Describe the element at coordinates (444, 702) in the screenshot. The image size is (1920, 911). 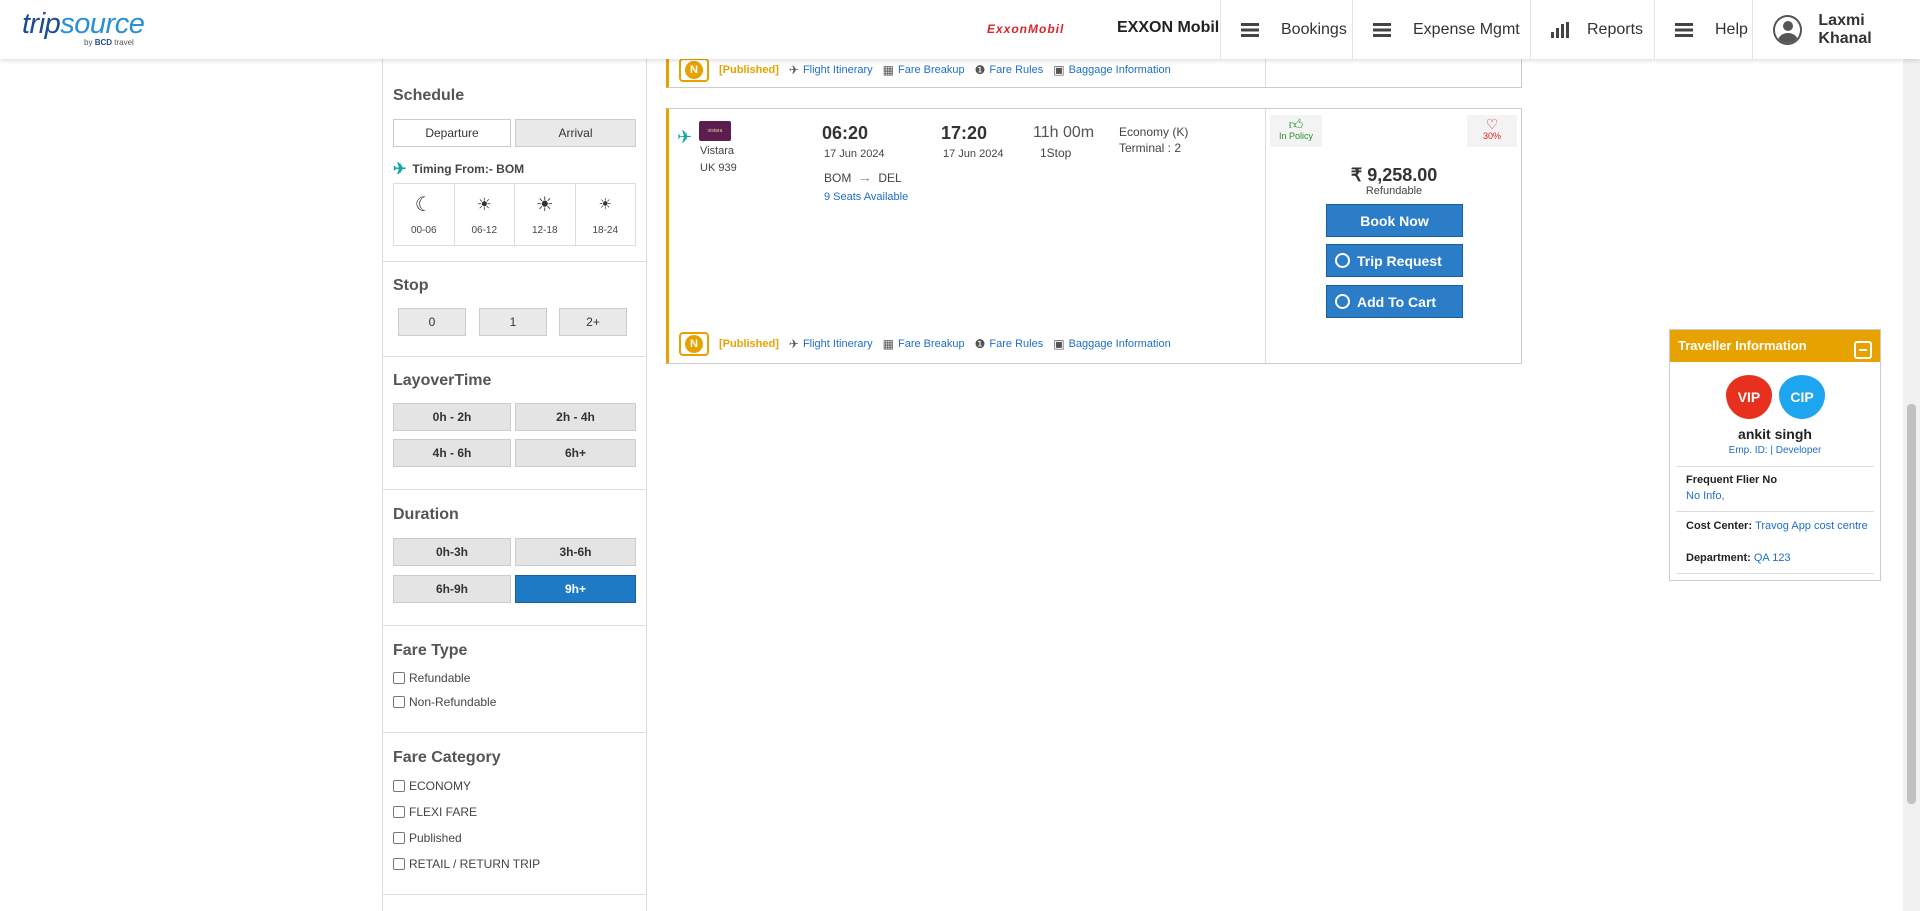
I see `non-refundable-checkbox-row: Non-Refundable` at that location.